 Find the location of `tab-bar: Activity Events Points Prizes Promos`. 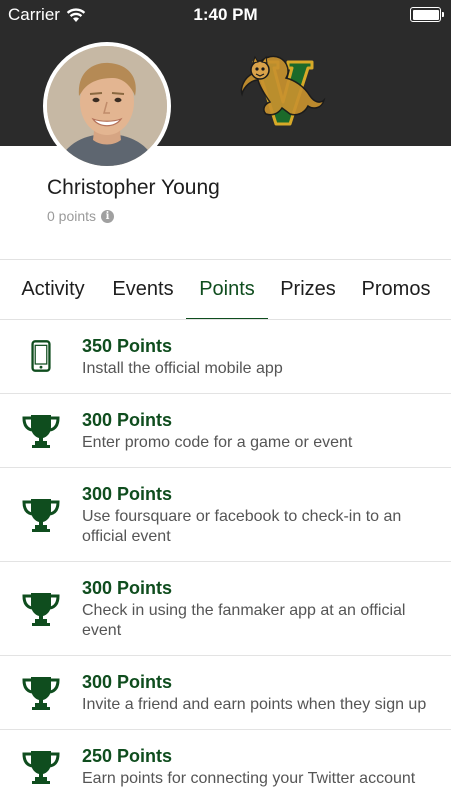

tab-bar: Activity Events Points Prizes Promos is located at coordinates (225, 290).